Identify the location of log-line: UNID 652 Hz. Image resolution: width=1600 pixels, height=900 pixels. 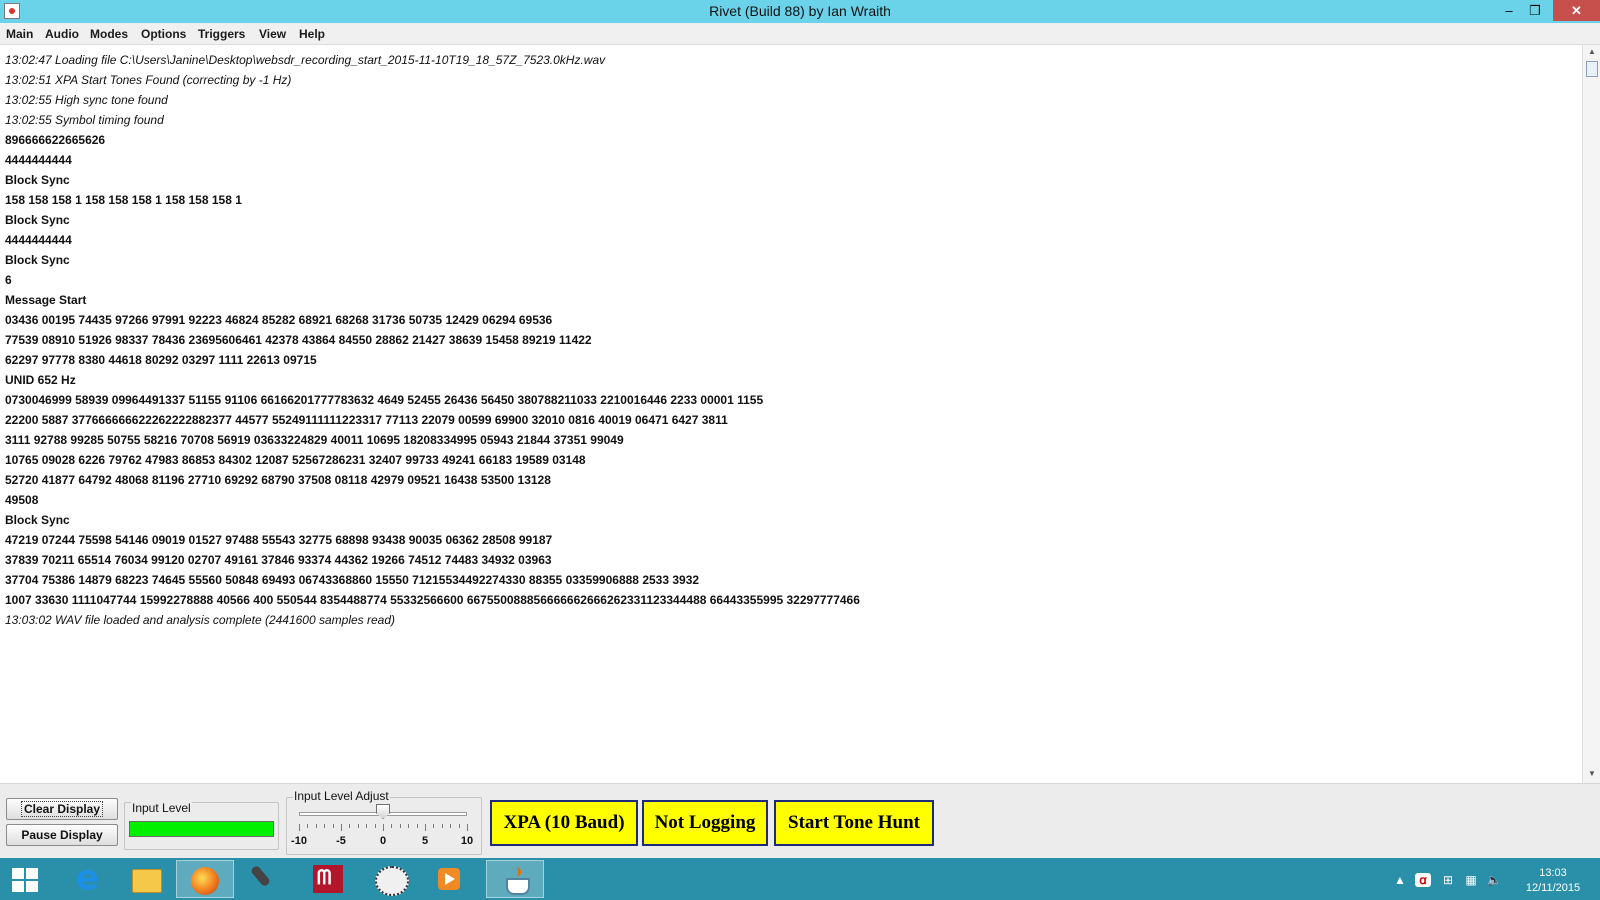
(40, 380).